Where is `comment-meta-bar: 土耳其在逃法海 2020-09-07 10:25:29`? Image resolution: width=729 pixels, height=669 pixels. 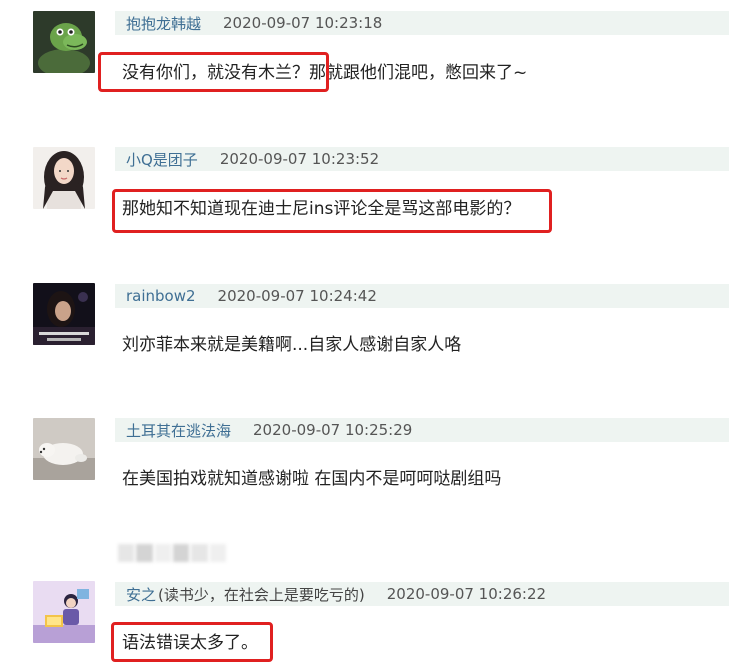
comment-meta-bar: 土耳其在逃法海 2020-09-07 10:25:29 is located at coordinates (422, 430).